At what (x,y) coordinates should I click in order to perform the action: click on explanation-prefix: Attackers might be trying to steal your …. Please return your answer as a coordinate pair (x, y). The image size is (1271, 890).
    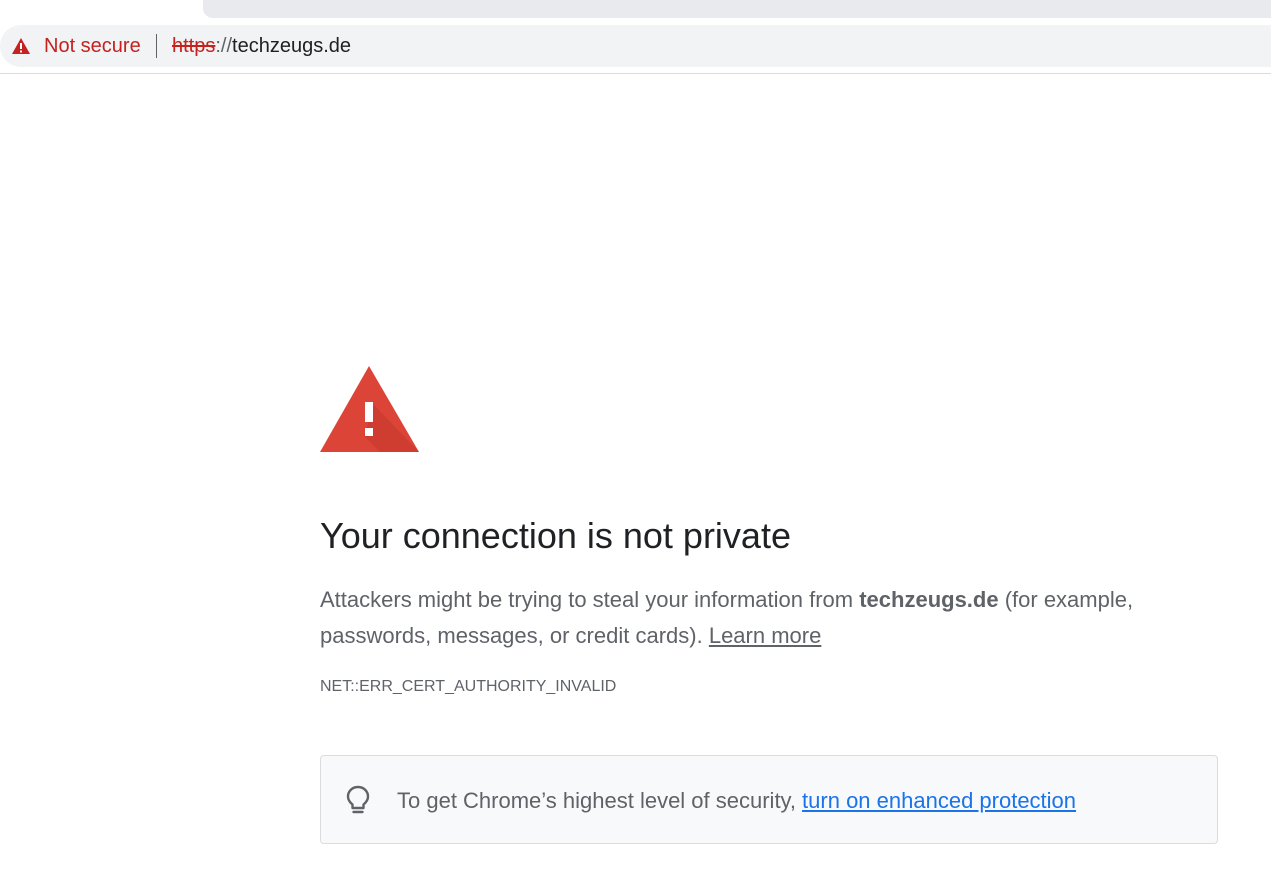
    Looking at the image, I should click on (590, 599).